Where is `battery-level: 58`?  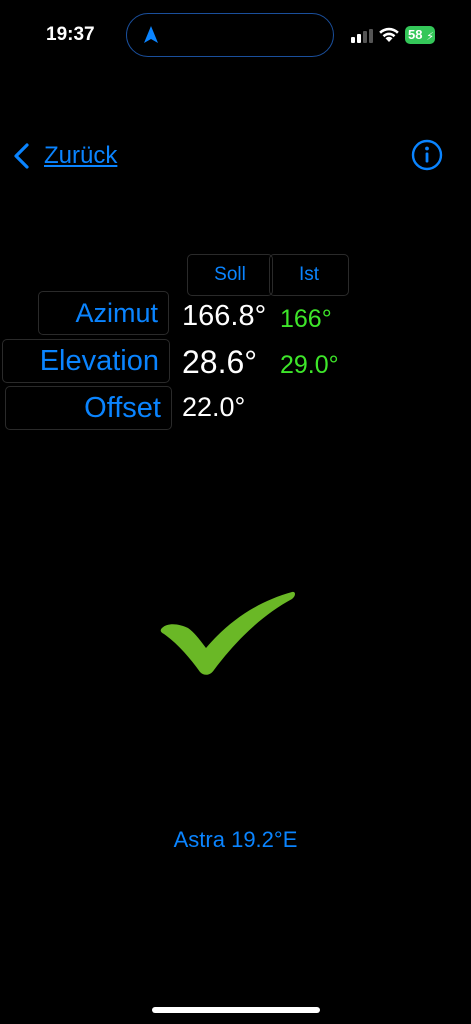 battery-level: 58 is located at coordinates (415, 34).